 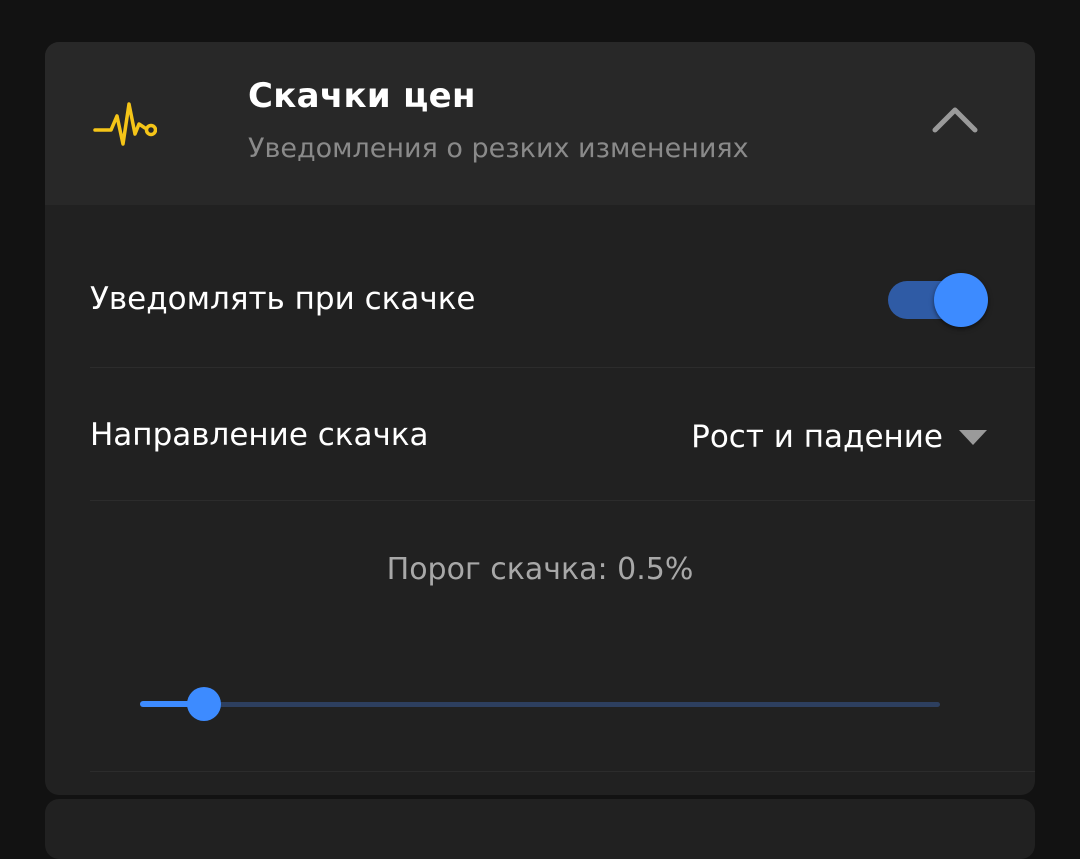 What do you see at coordinates (204, 704) in the screenshot?
I see `slider-thumb` at bounding box center [204, 704].